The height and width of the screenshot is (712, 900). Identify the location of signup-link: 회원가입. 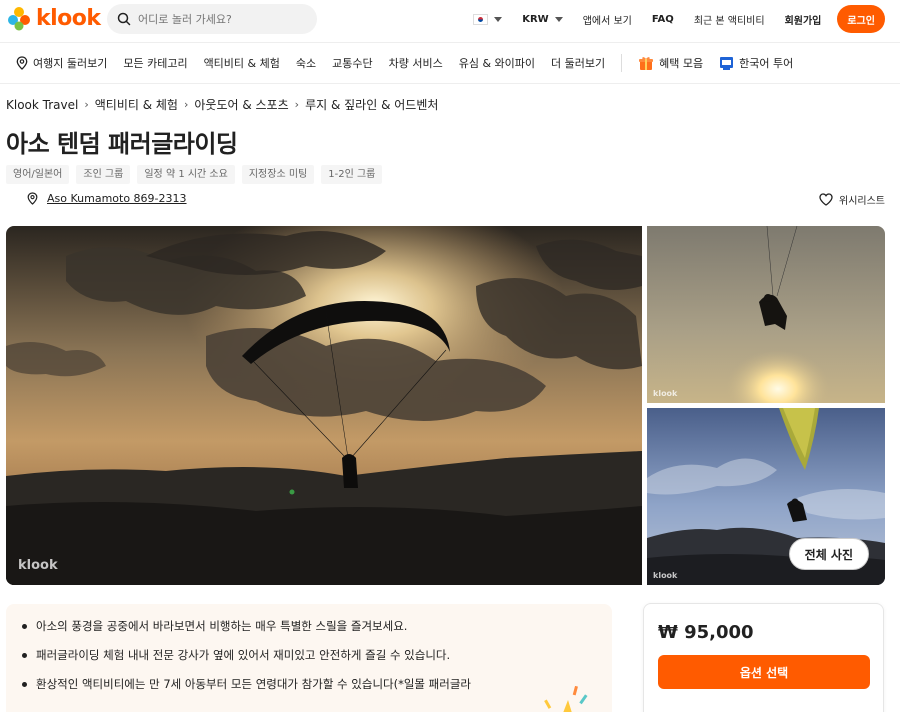
(803, 19).